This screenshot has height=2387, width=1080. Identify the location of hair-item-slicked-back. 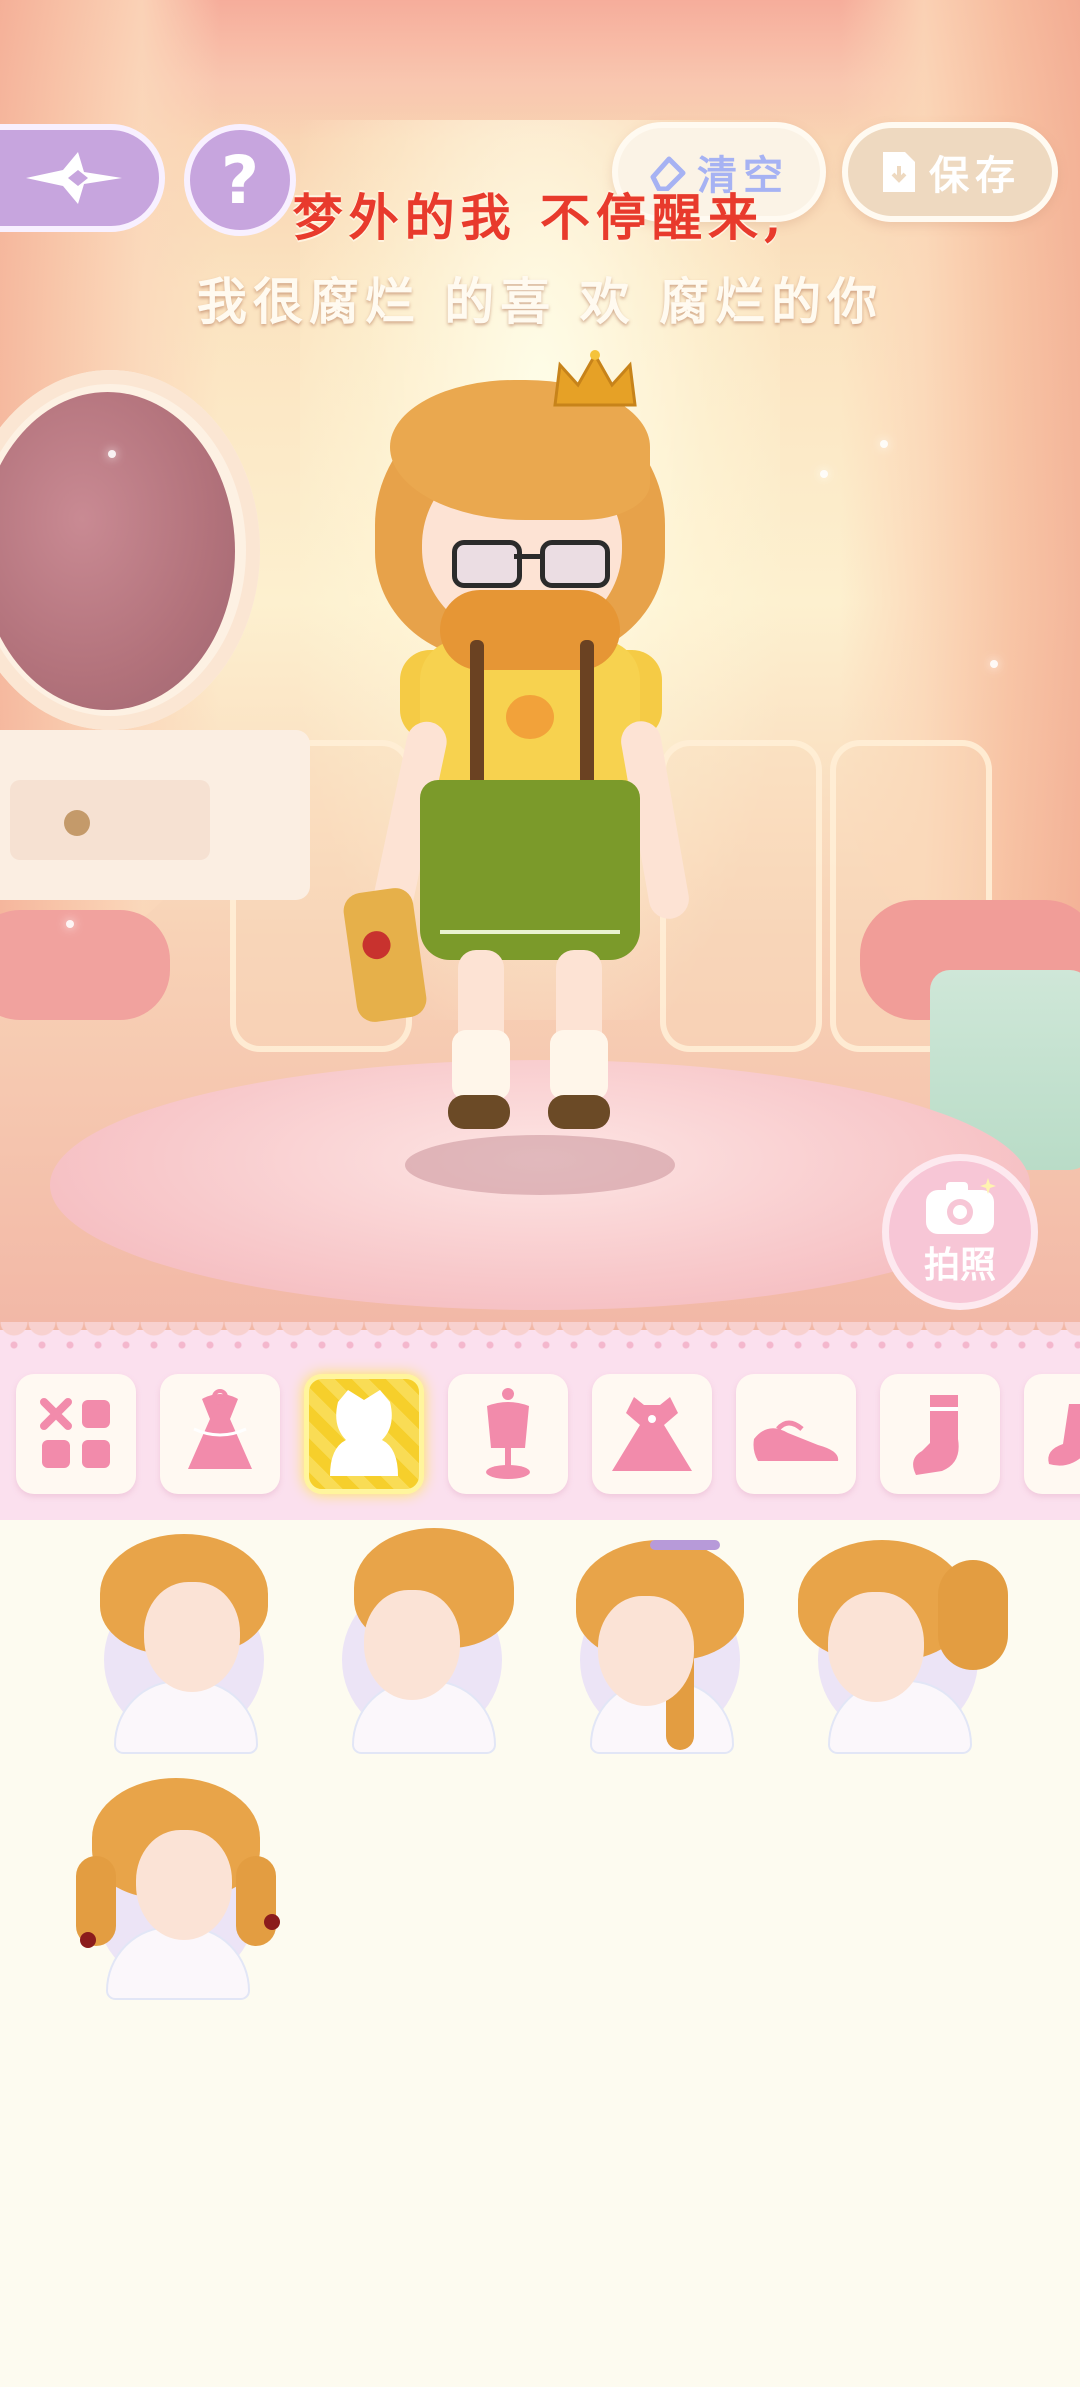
(422, 1640).